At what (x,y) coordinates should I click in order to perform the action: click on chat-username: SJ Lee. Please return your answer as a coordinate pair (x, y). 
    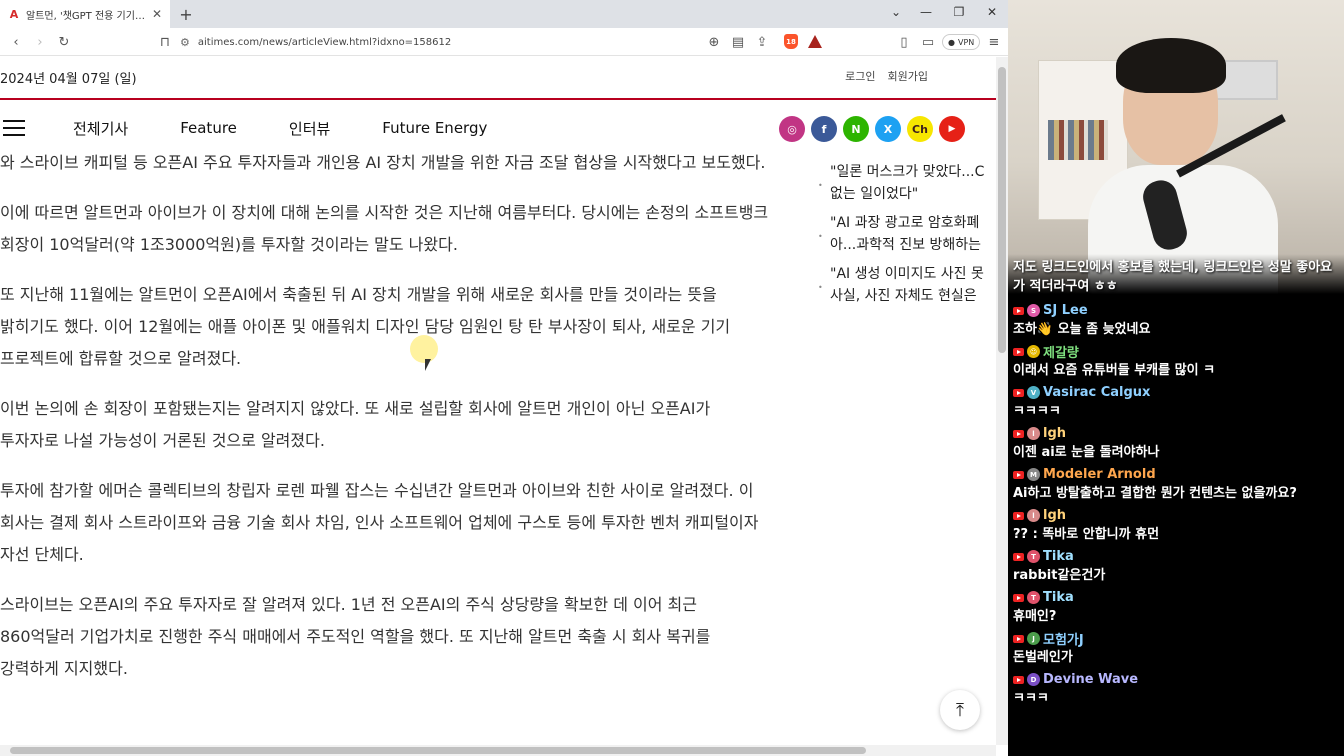
    Looking at the image, I should click on (1065, 310).